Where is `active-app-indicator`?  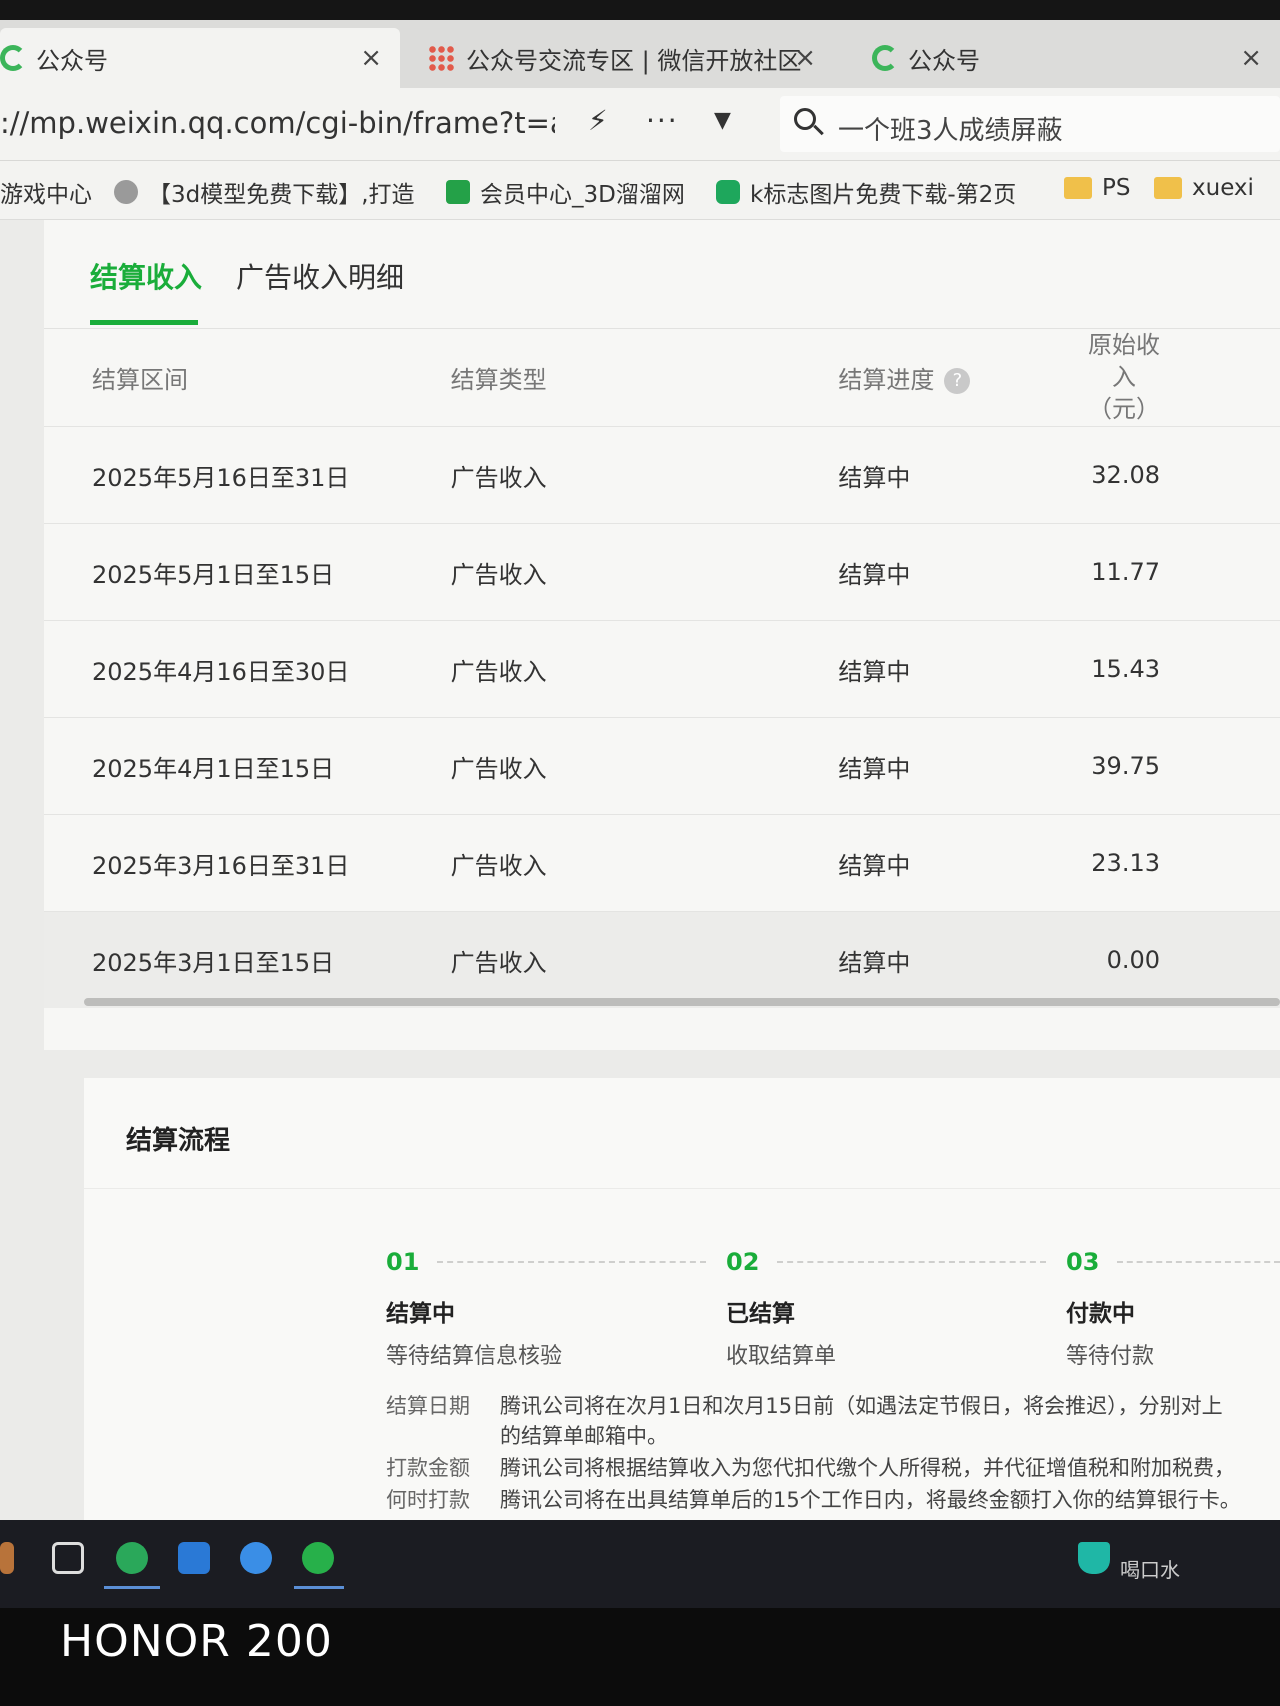
active-app-indicator is located at coordinates (132, 1587).